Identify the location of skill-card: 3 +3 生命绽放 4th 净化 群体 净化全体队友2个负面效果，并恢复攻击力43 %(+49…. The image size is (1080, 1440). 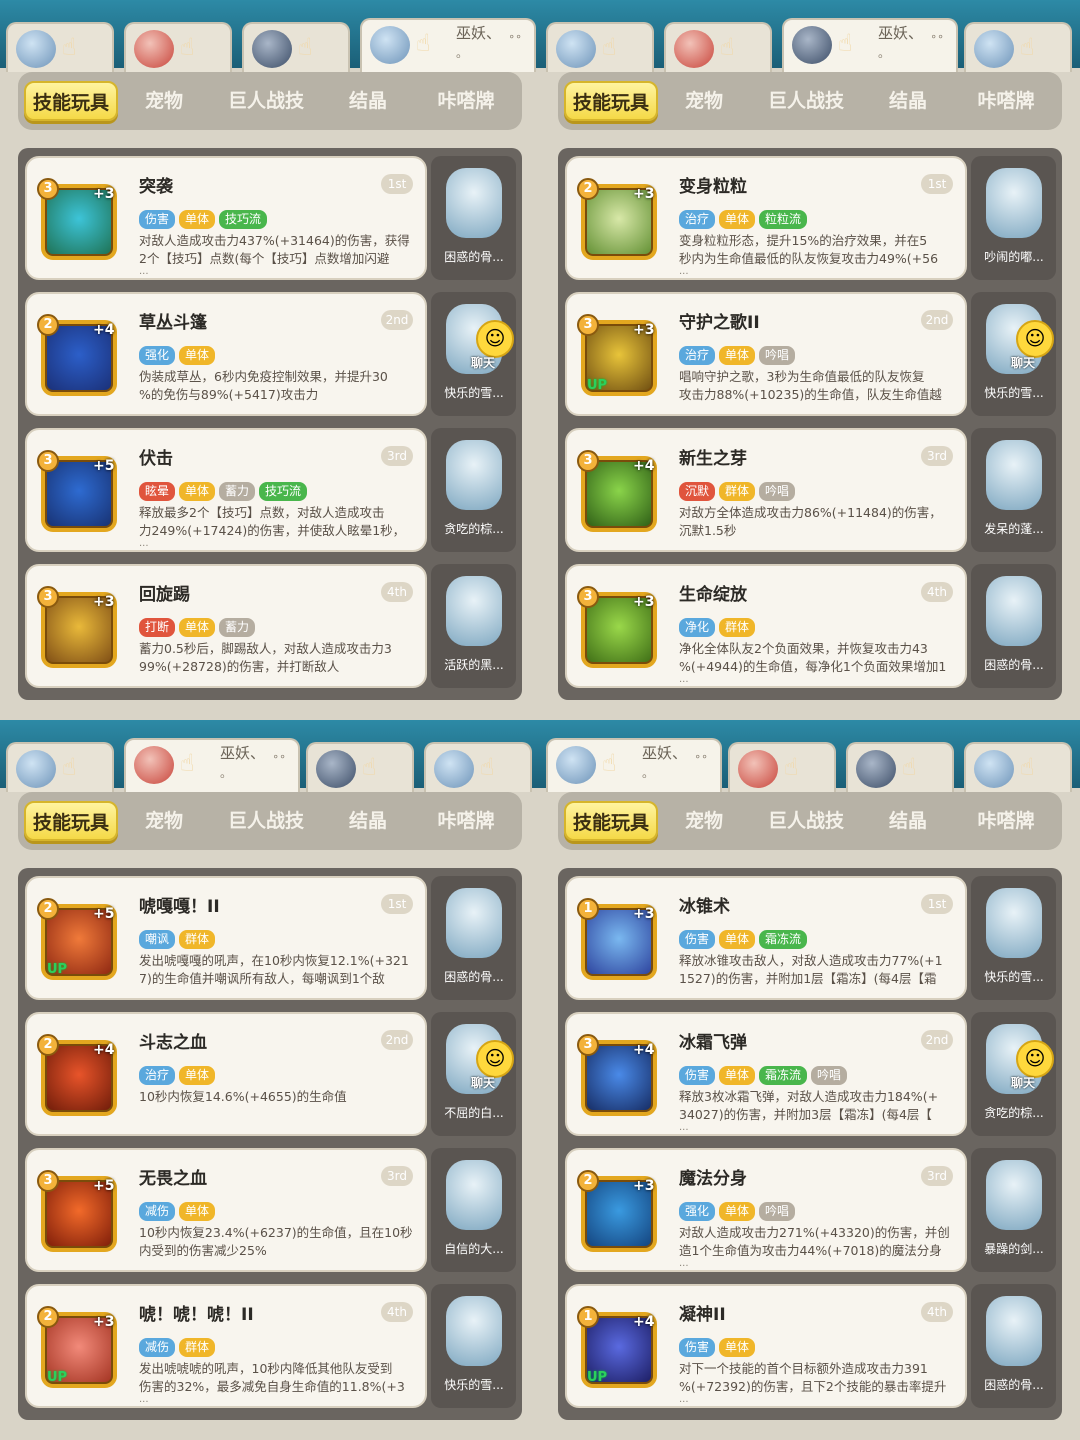
(766, 626).